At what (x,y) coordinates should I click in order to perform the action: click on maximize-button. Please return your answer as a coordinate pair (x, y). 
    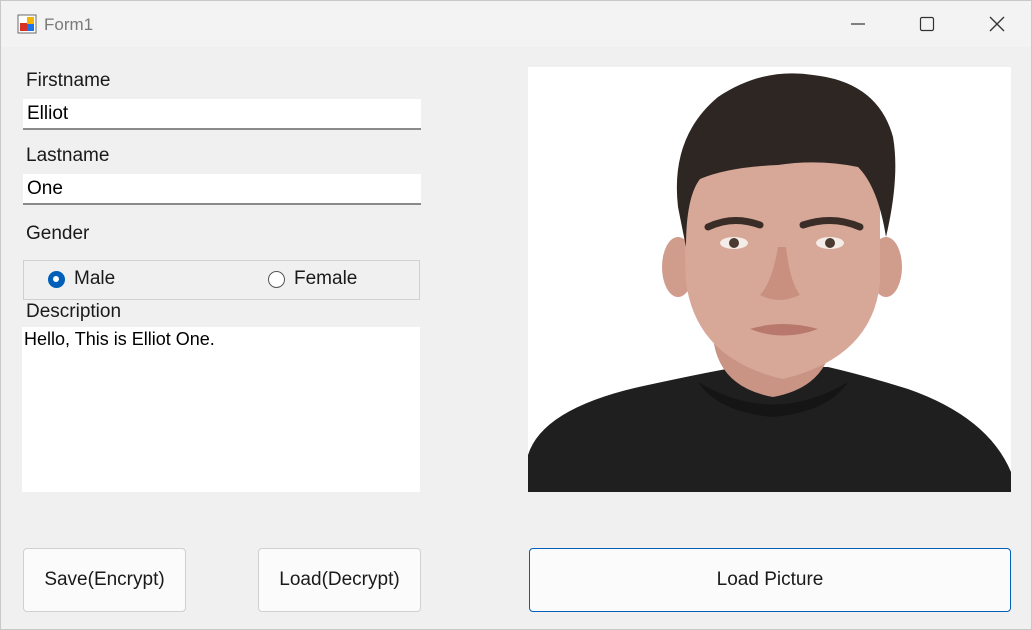
    Looking at the image, I should click on (927, 24).